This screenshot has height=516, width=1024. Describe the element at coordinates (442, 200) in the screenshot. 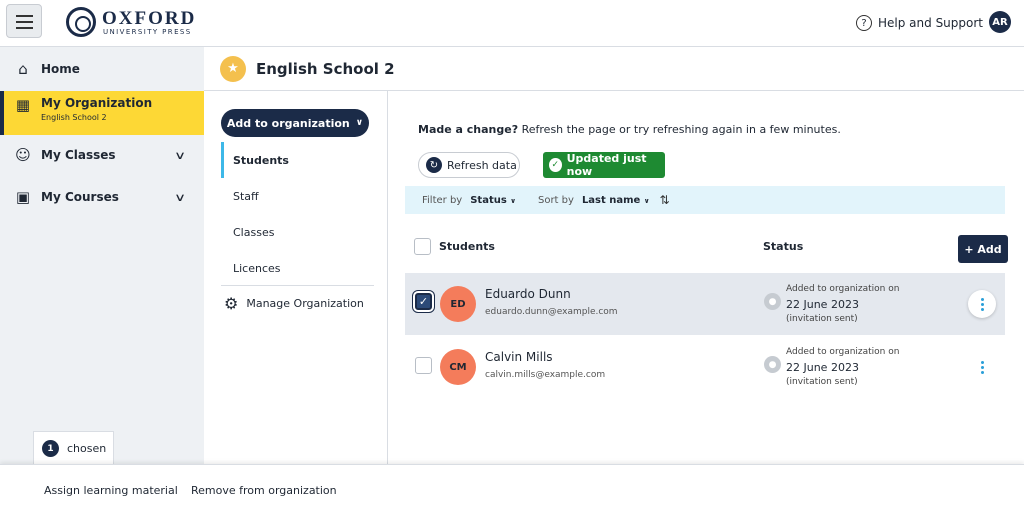

I see `filter-label: Filter by` at that location.